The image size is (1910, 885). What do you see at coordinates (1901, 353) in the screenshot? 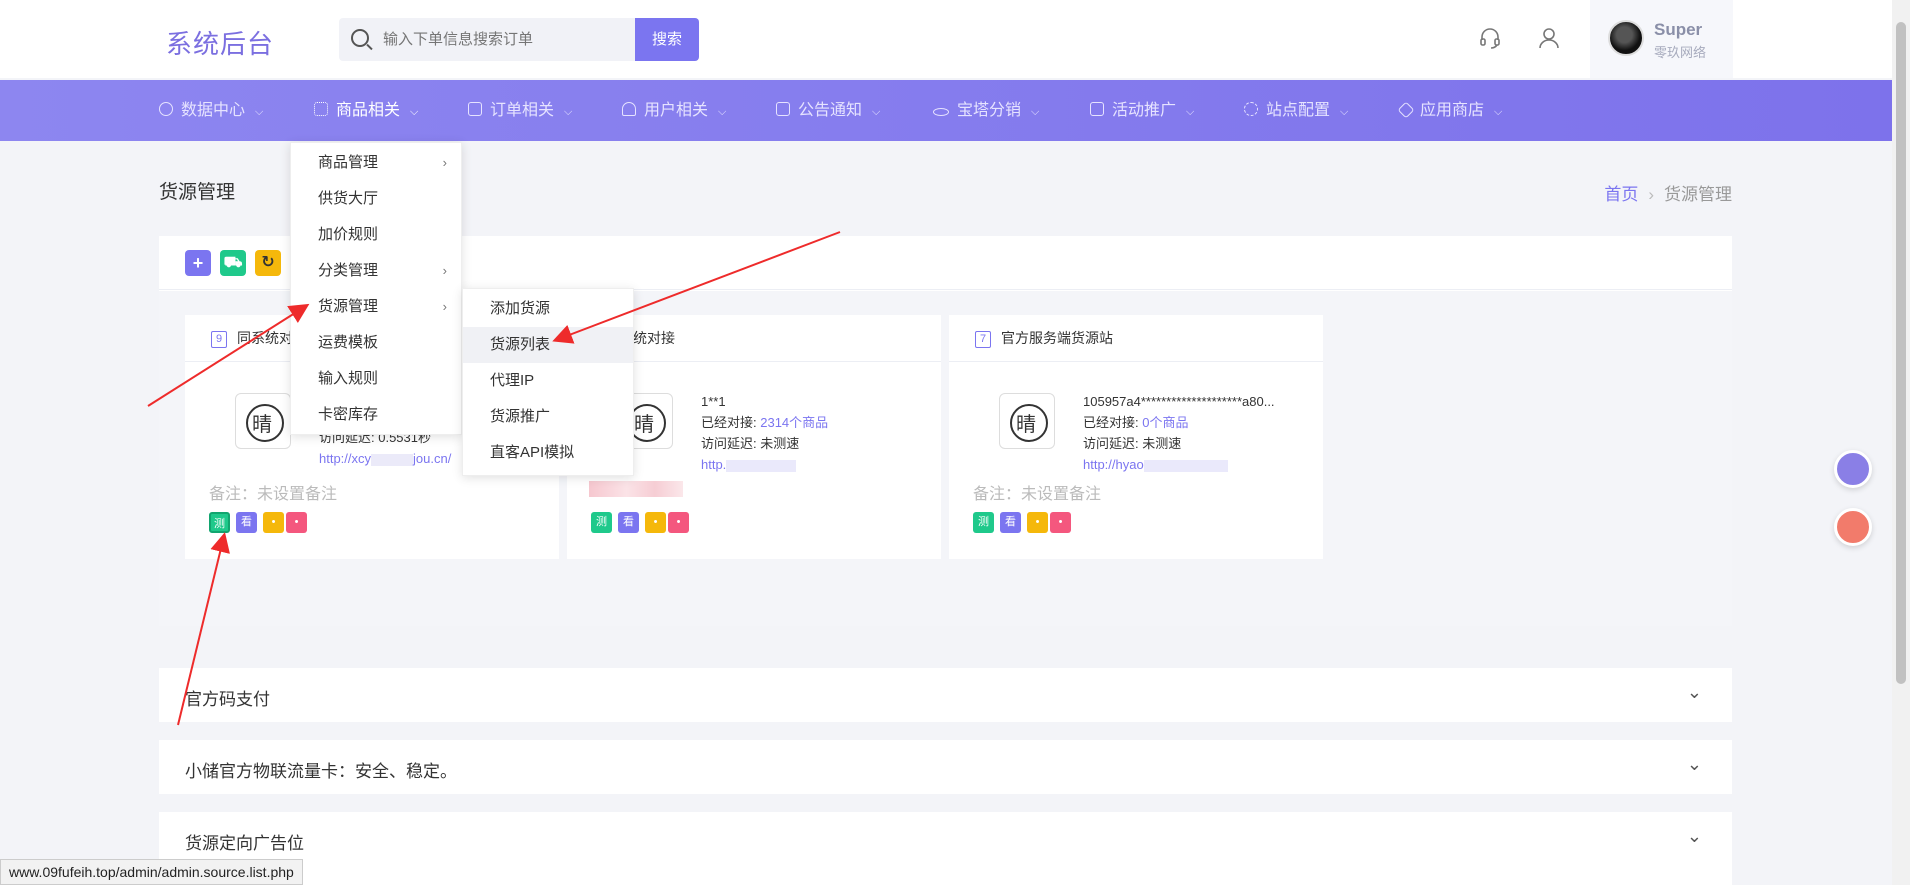
I see `scrollbar-thumb` at bounding box center [1901, 353].